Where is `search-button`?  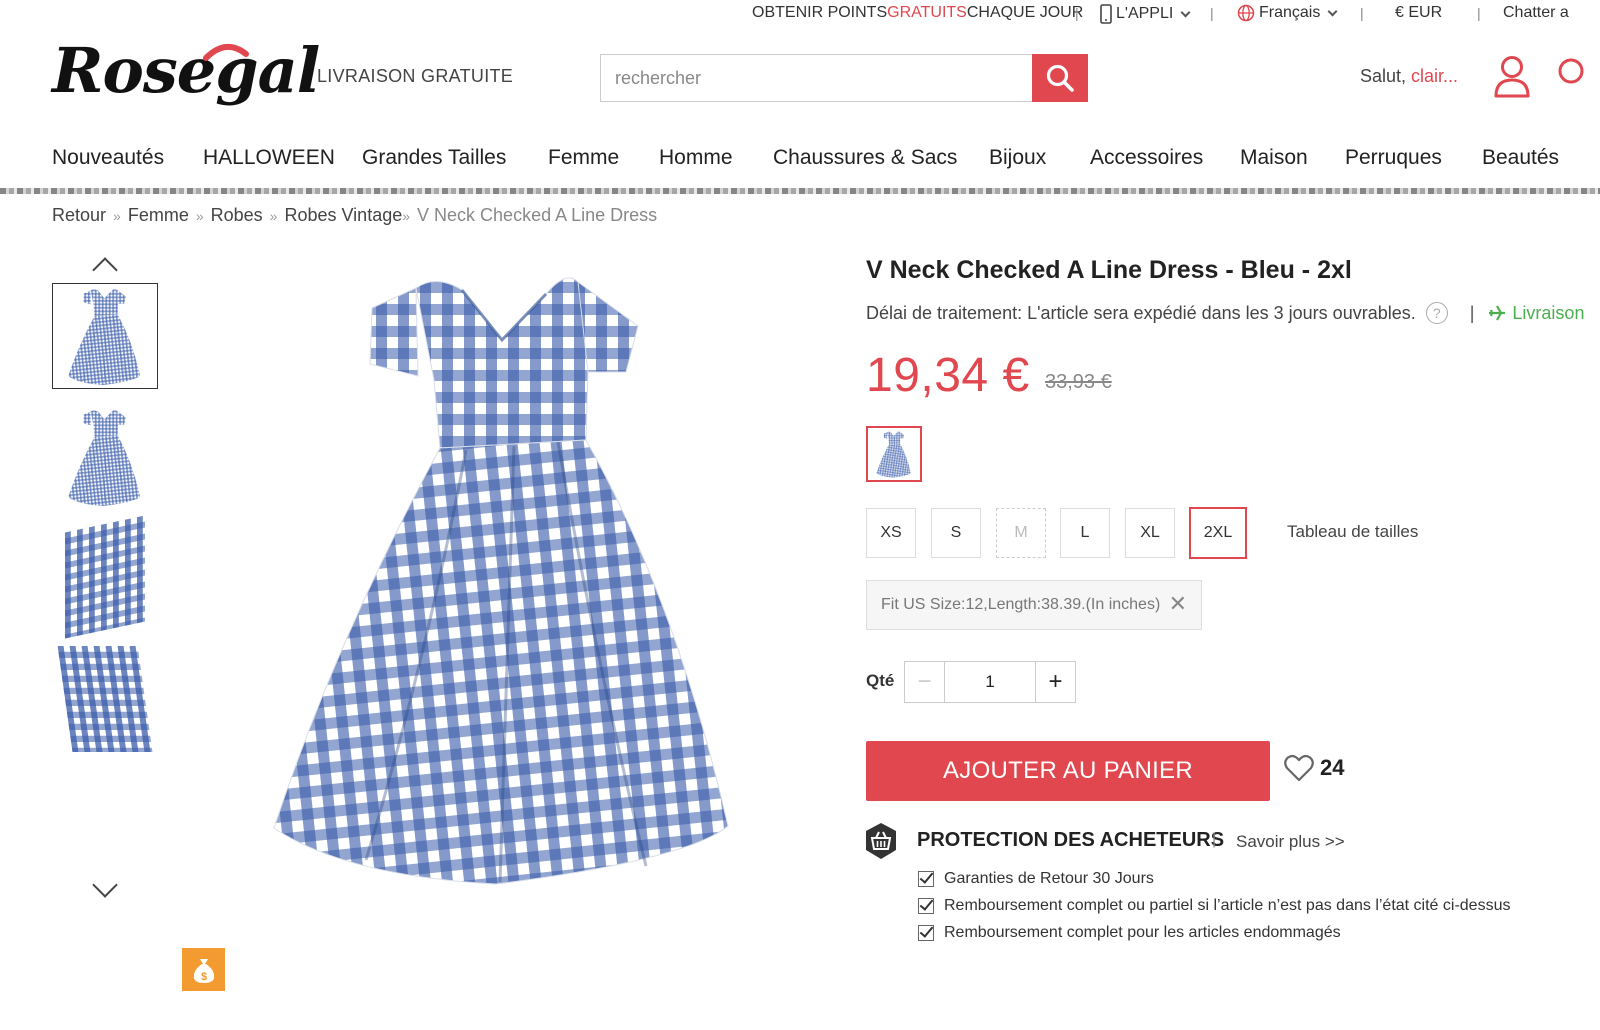 search-button is located at coordinates (1060, 78).